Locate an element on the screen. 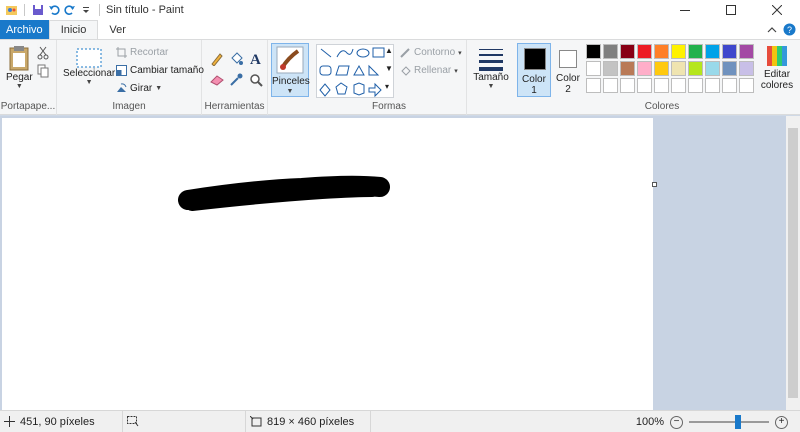 This screenshot has width=800, height=432. scroll-up-icon: ▲ is located at coordinates (389, 50).